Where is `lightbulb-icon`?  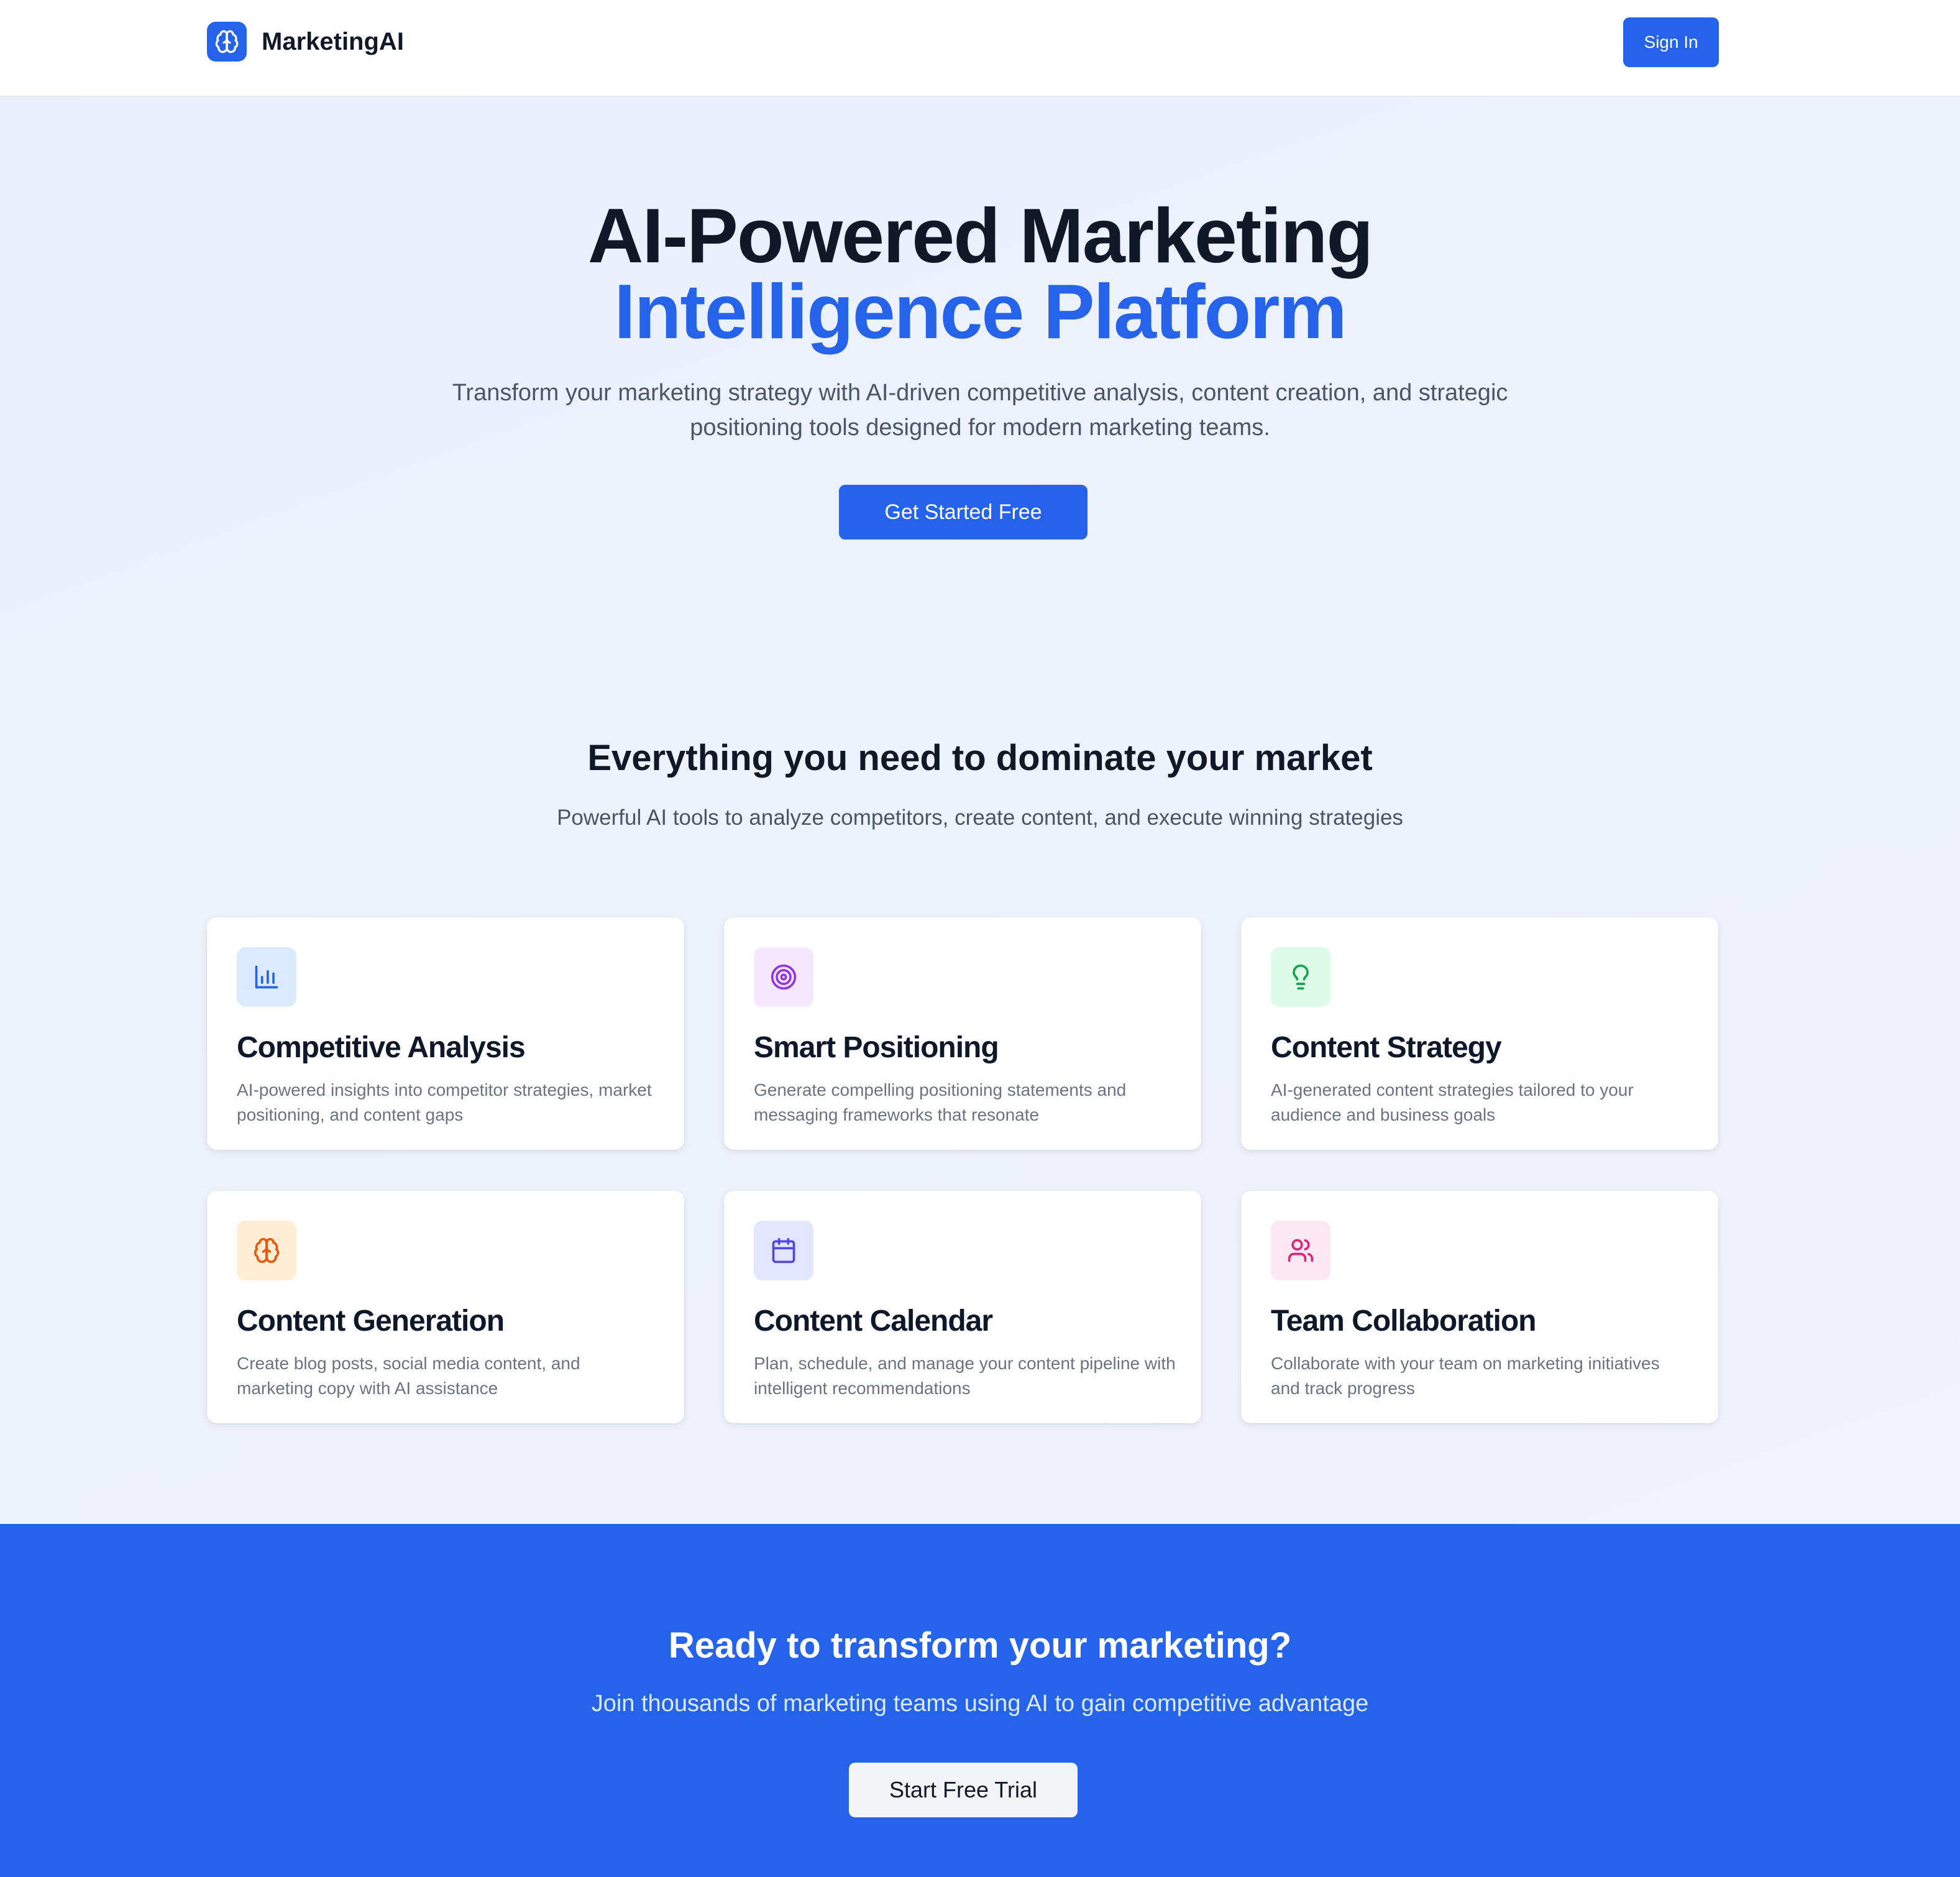
lightbulb-icon is located at coordinates (1300, 977).